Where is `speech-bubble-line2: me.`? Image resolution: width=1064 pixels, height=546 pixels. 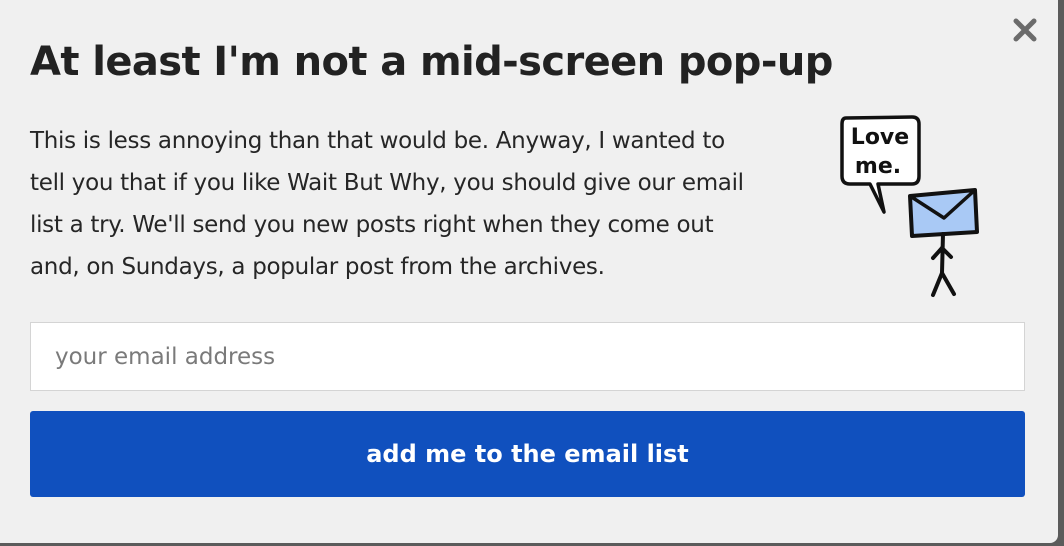
speech-bubble-line2: me. is located at coordinates (878, 166).